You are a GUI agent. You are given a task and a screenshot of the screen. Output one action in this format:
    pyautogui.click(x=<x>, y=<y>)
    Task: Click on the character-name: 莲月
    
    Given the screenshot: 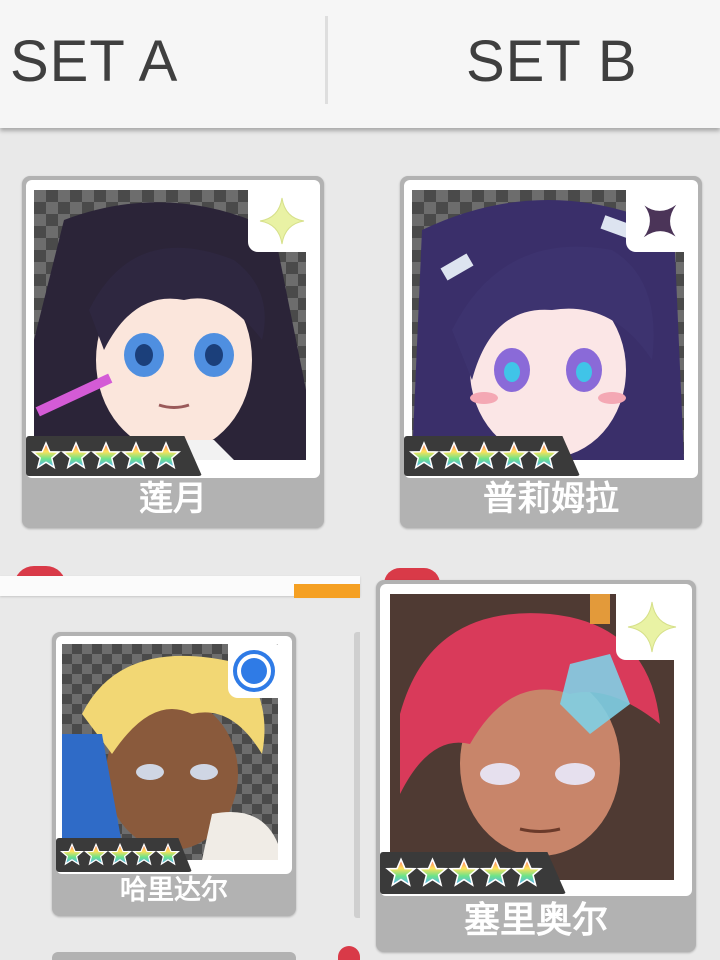 What is the action you would take?
    pyautogui.click(x=173, y=499)
    